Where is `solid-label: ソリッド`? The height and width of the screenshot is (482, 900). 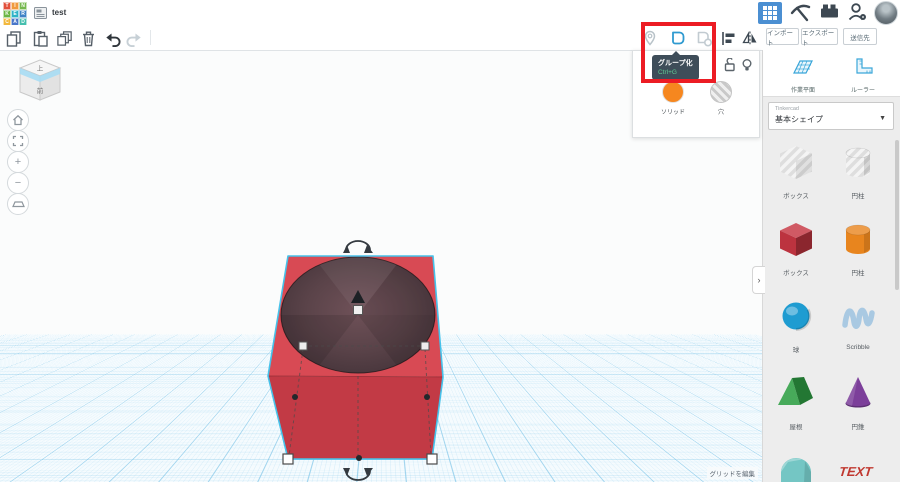
solid-label: ソリッド is located at coordinates (672, 113).